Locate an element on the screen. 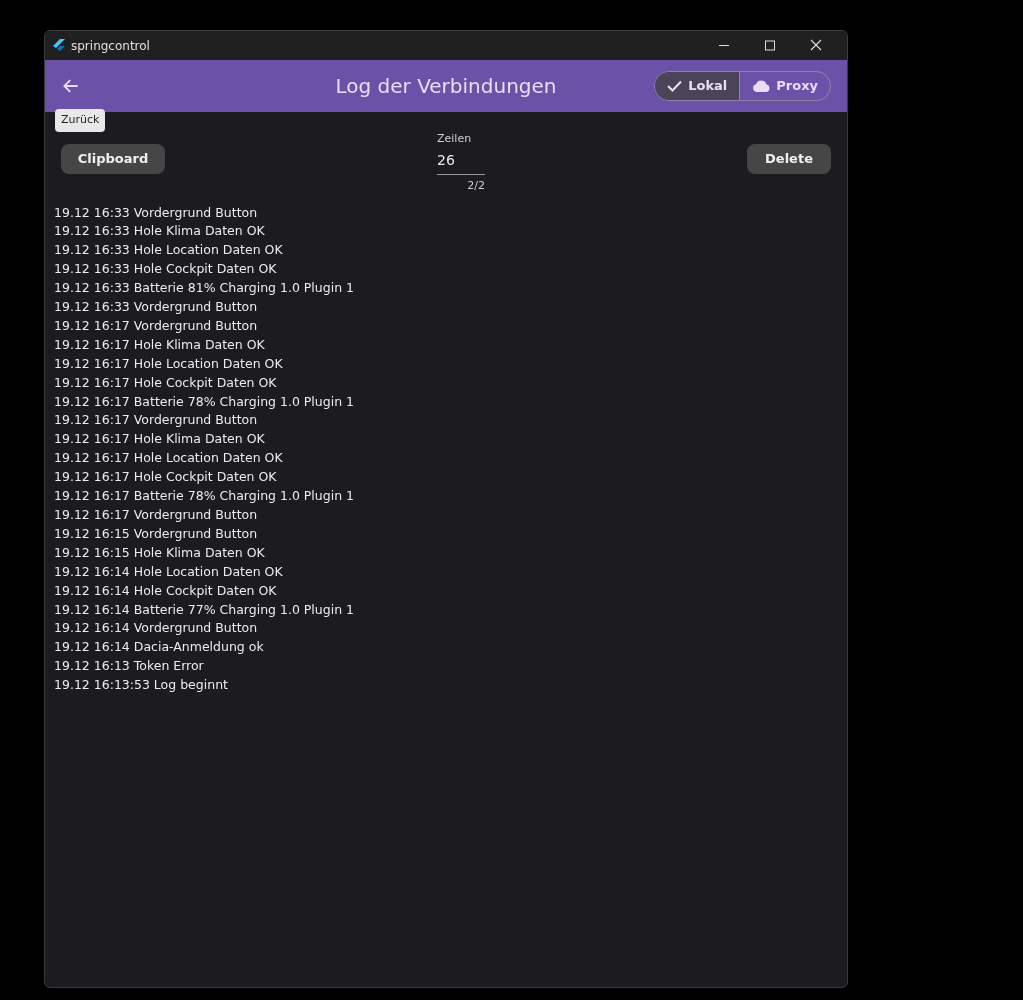 Image resolution: width=1023 pixels, height=1000 pixels. log-line: 19.12 16:15 Vordergrund Button is located at coordinates (156, 533).